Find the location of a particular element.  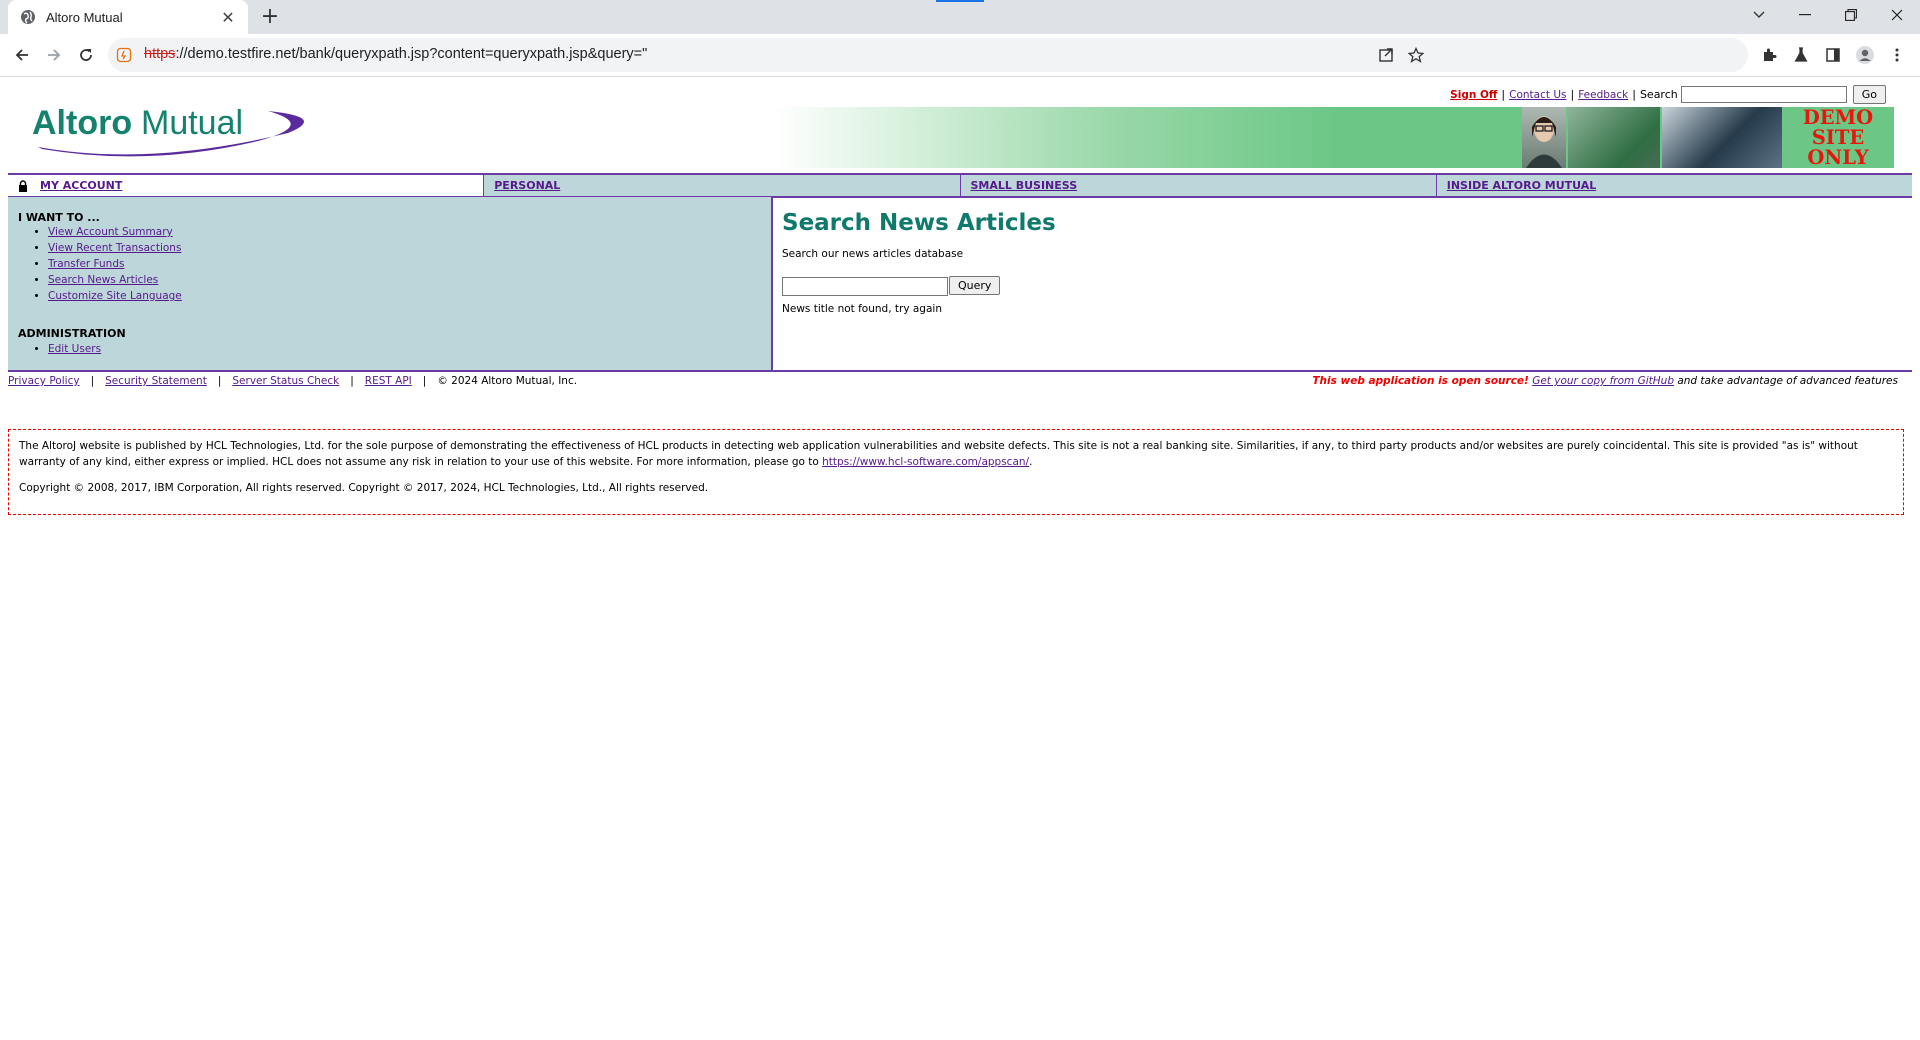

tab-search-chevron-icon is located at coordinates (1759, 15).